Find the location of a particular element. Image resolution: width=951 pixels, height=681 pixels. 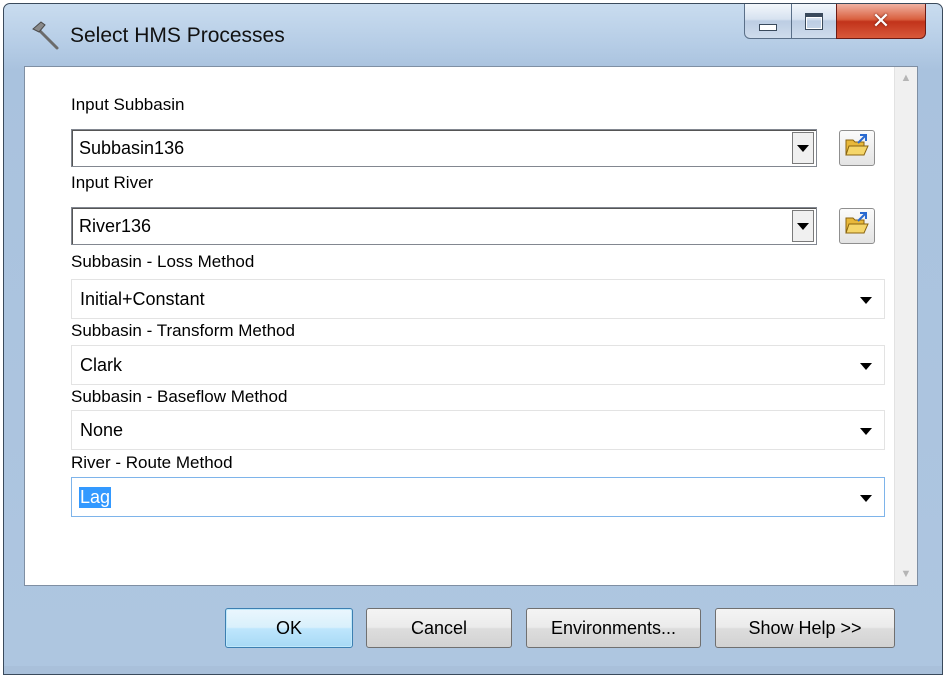

input-river-combo: River136 is located at coordinates (444, 226).